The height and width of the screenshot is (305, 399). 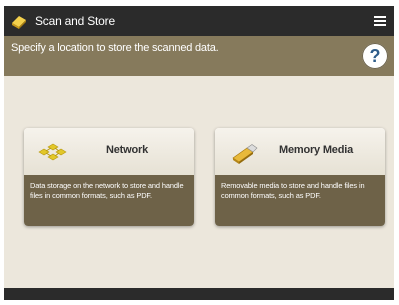 What do you see at coordinates (19, 22) in the screenshot?
I see `scan-store-icon` at bounding box center [19, 22].